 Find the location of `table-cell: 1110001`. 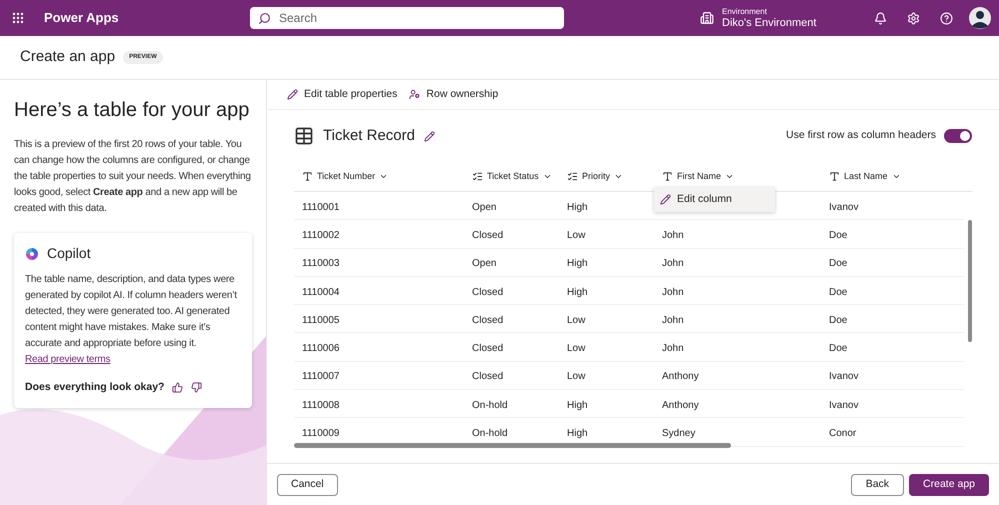

table-cell: 1110001 is located at coordinates (321, 207).